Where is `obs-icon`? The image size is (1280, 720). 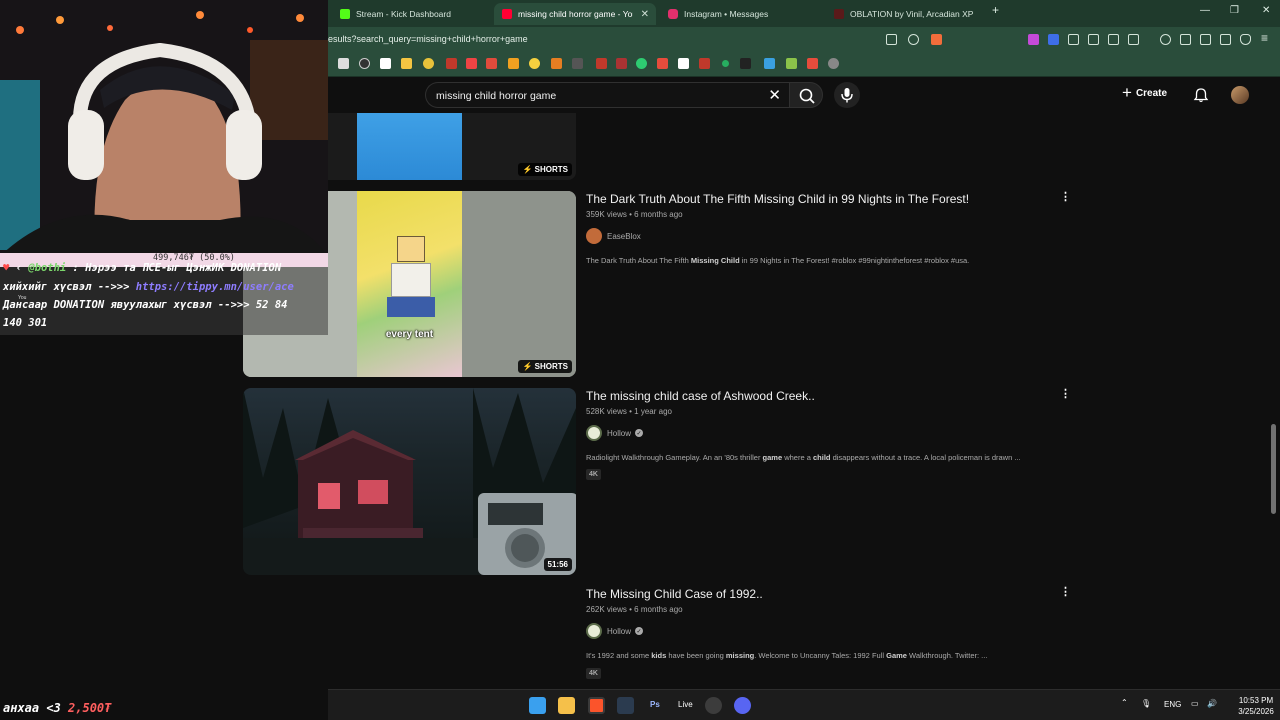
obs-icon is located at coordinates (713, 705).